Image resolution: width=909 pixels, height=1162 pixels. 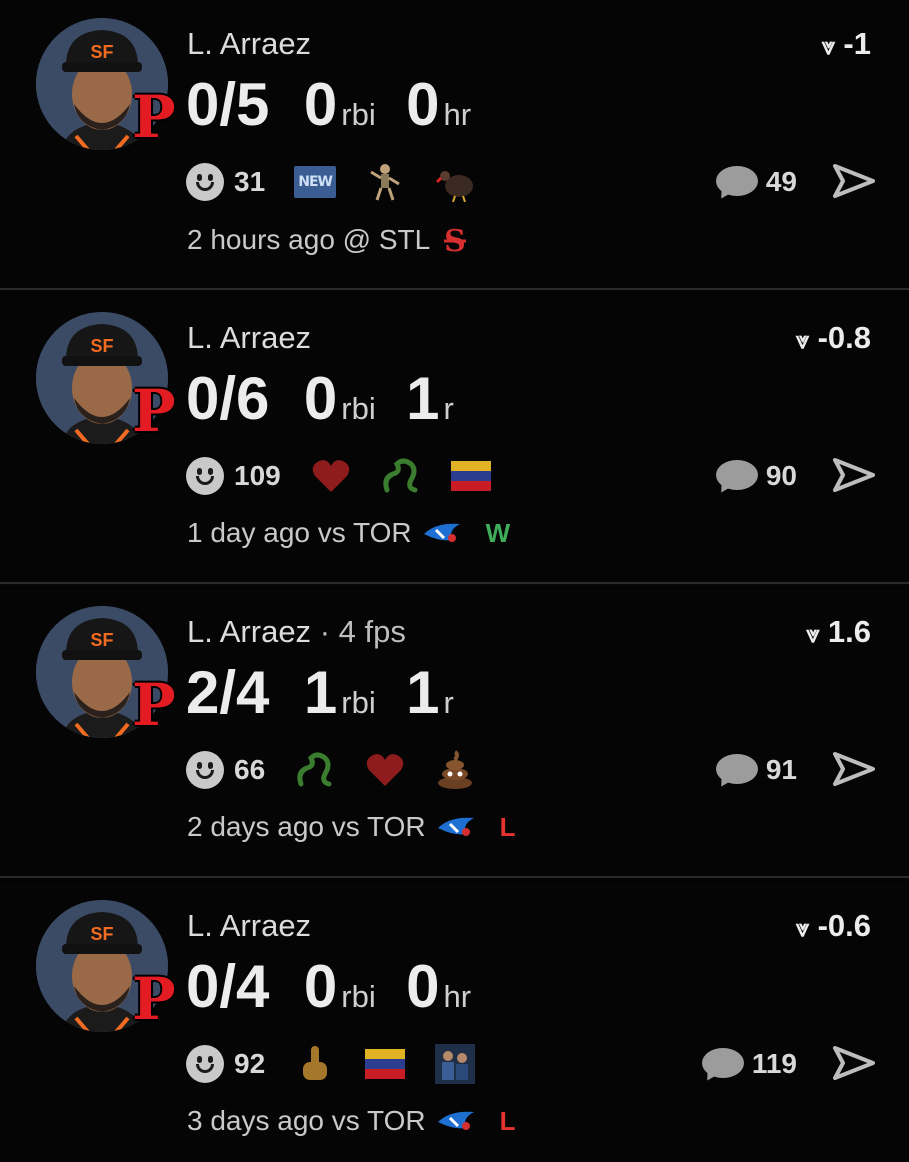 I want to click on player-name: L. Arraez · 4 fps, so click(x=296, y=632).